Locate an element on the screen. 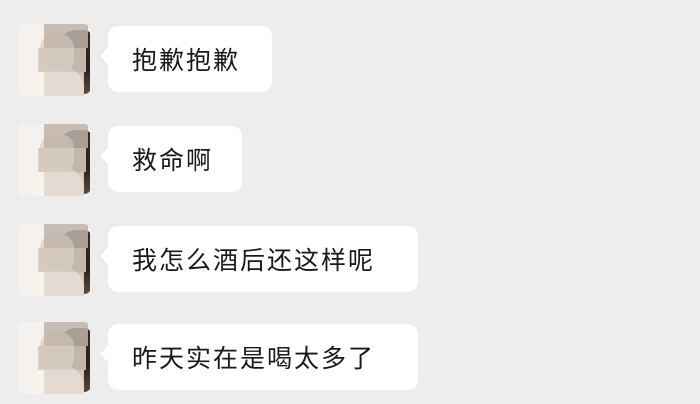  message-text: 昨天实在是喝太多了 is located at coordinates (254, 358).